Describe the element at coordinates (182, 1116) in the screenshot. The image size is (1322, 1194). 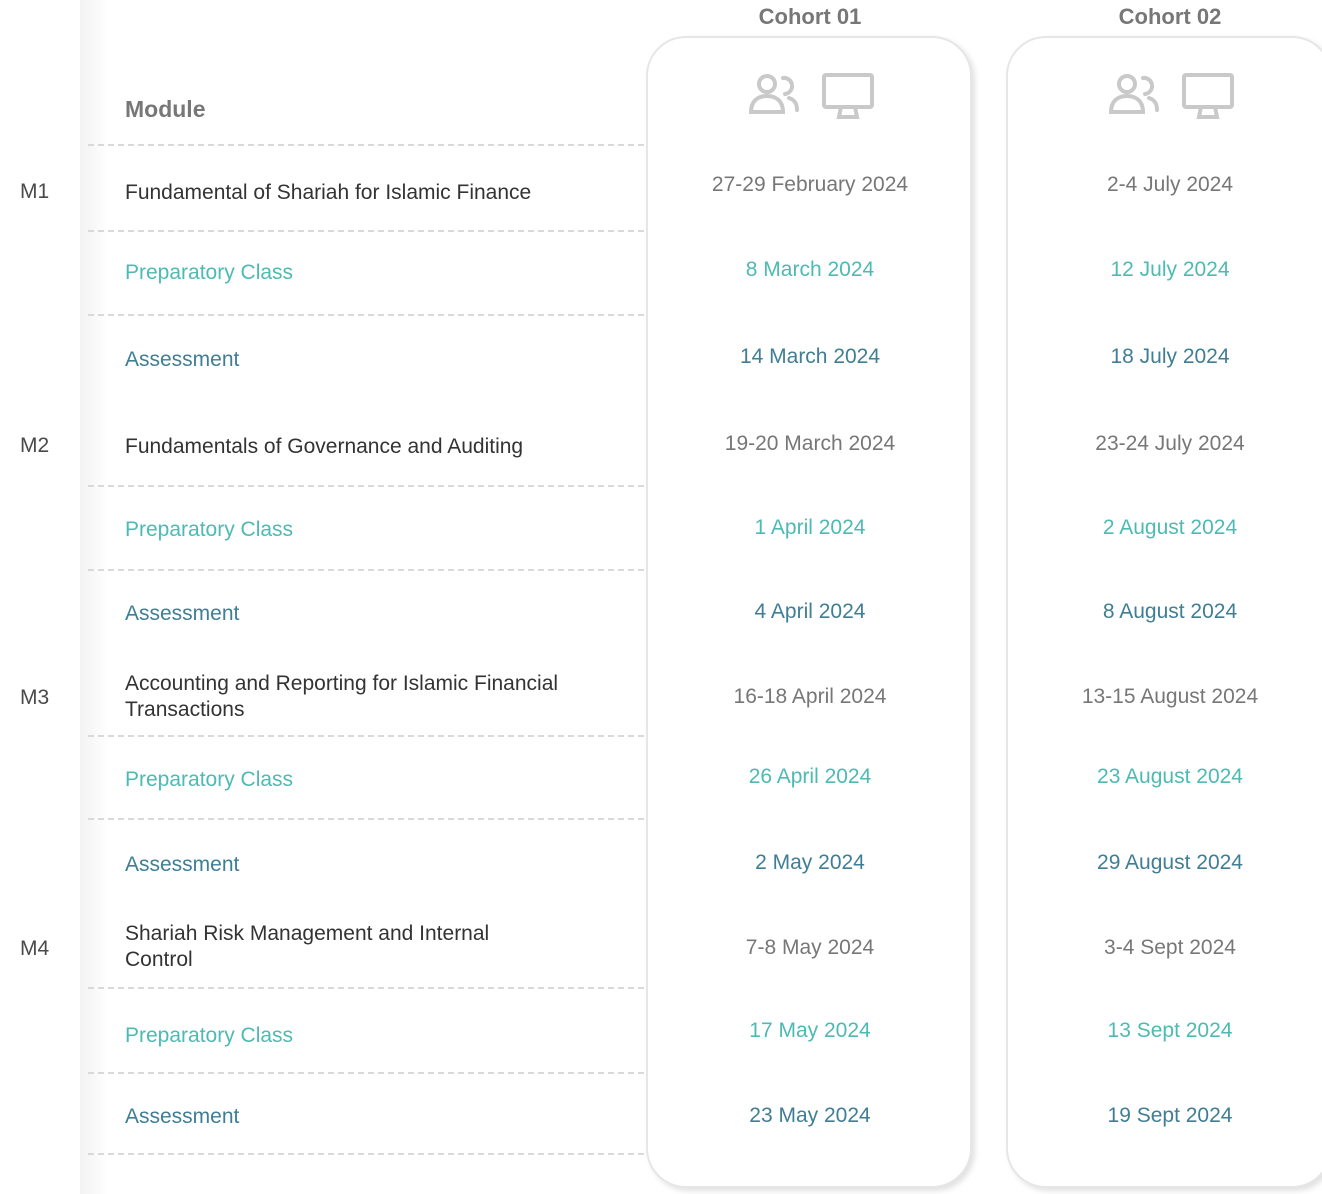
I see `m4-assessment-label: Assessment` at that location.